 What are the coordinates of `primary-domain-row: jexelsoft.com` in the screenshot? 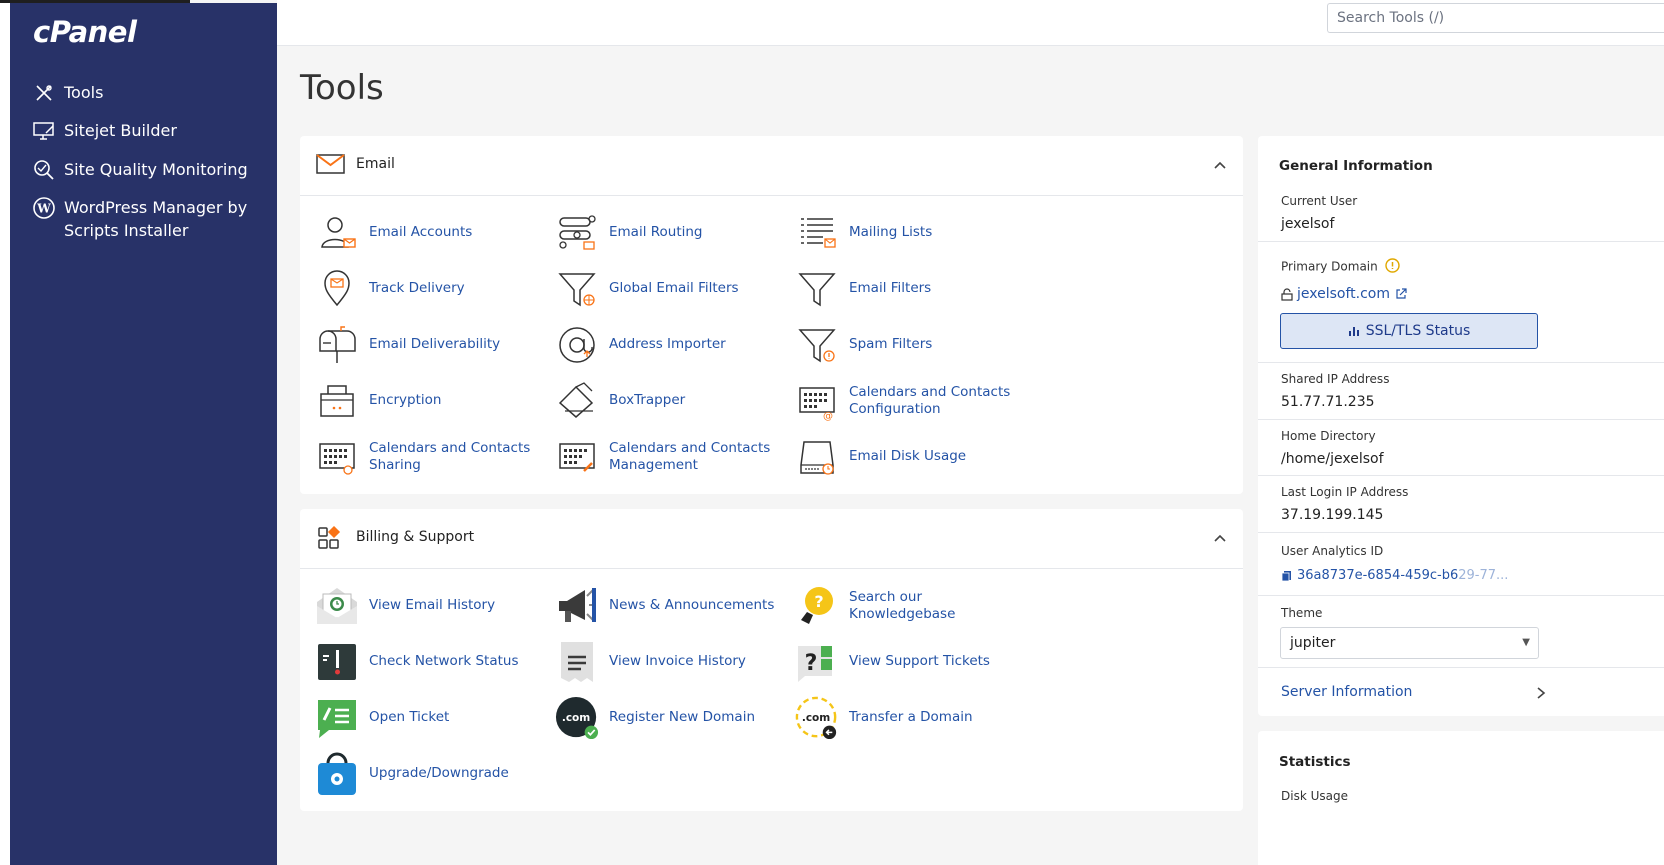 It's located at (1344, 294).